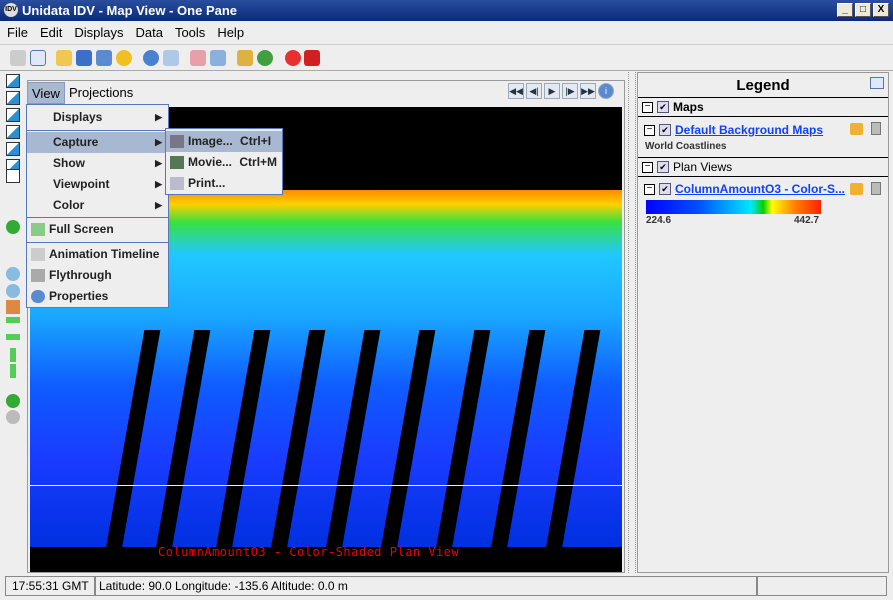 This screenshot has width=893, height=600. Describe the element at coordinates (13, 337) in the screenshot. I see `pan-right-icon` at that location.